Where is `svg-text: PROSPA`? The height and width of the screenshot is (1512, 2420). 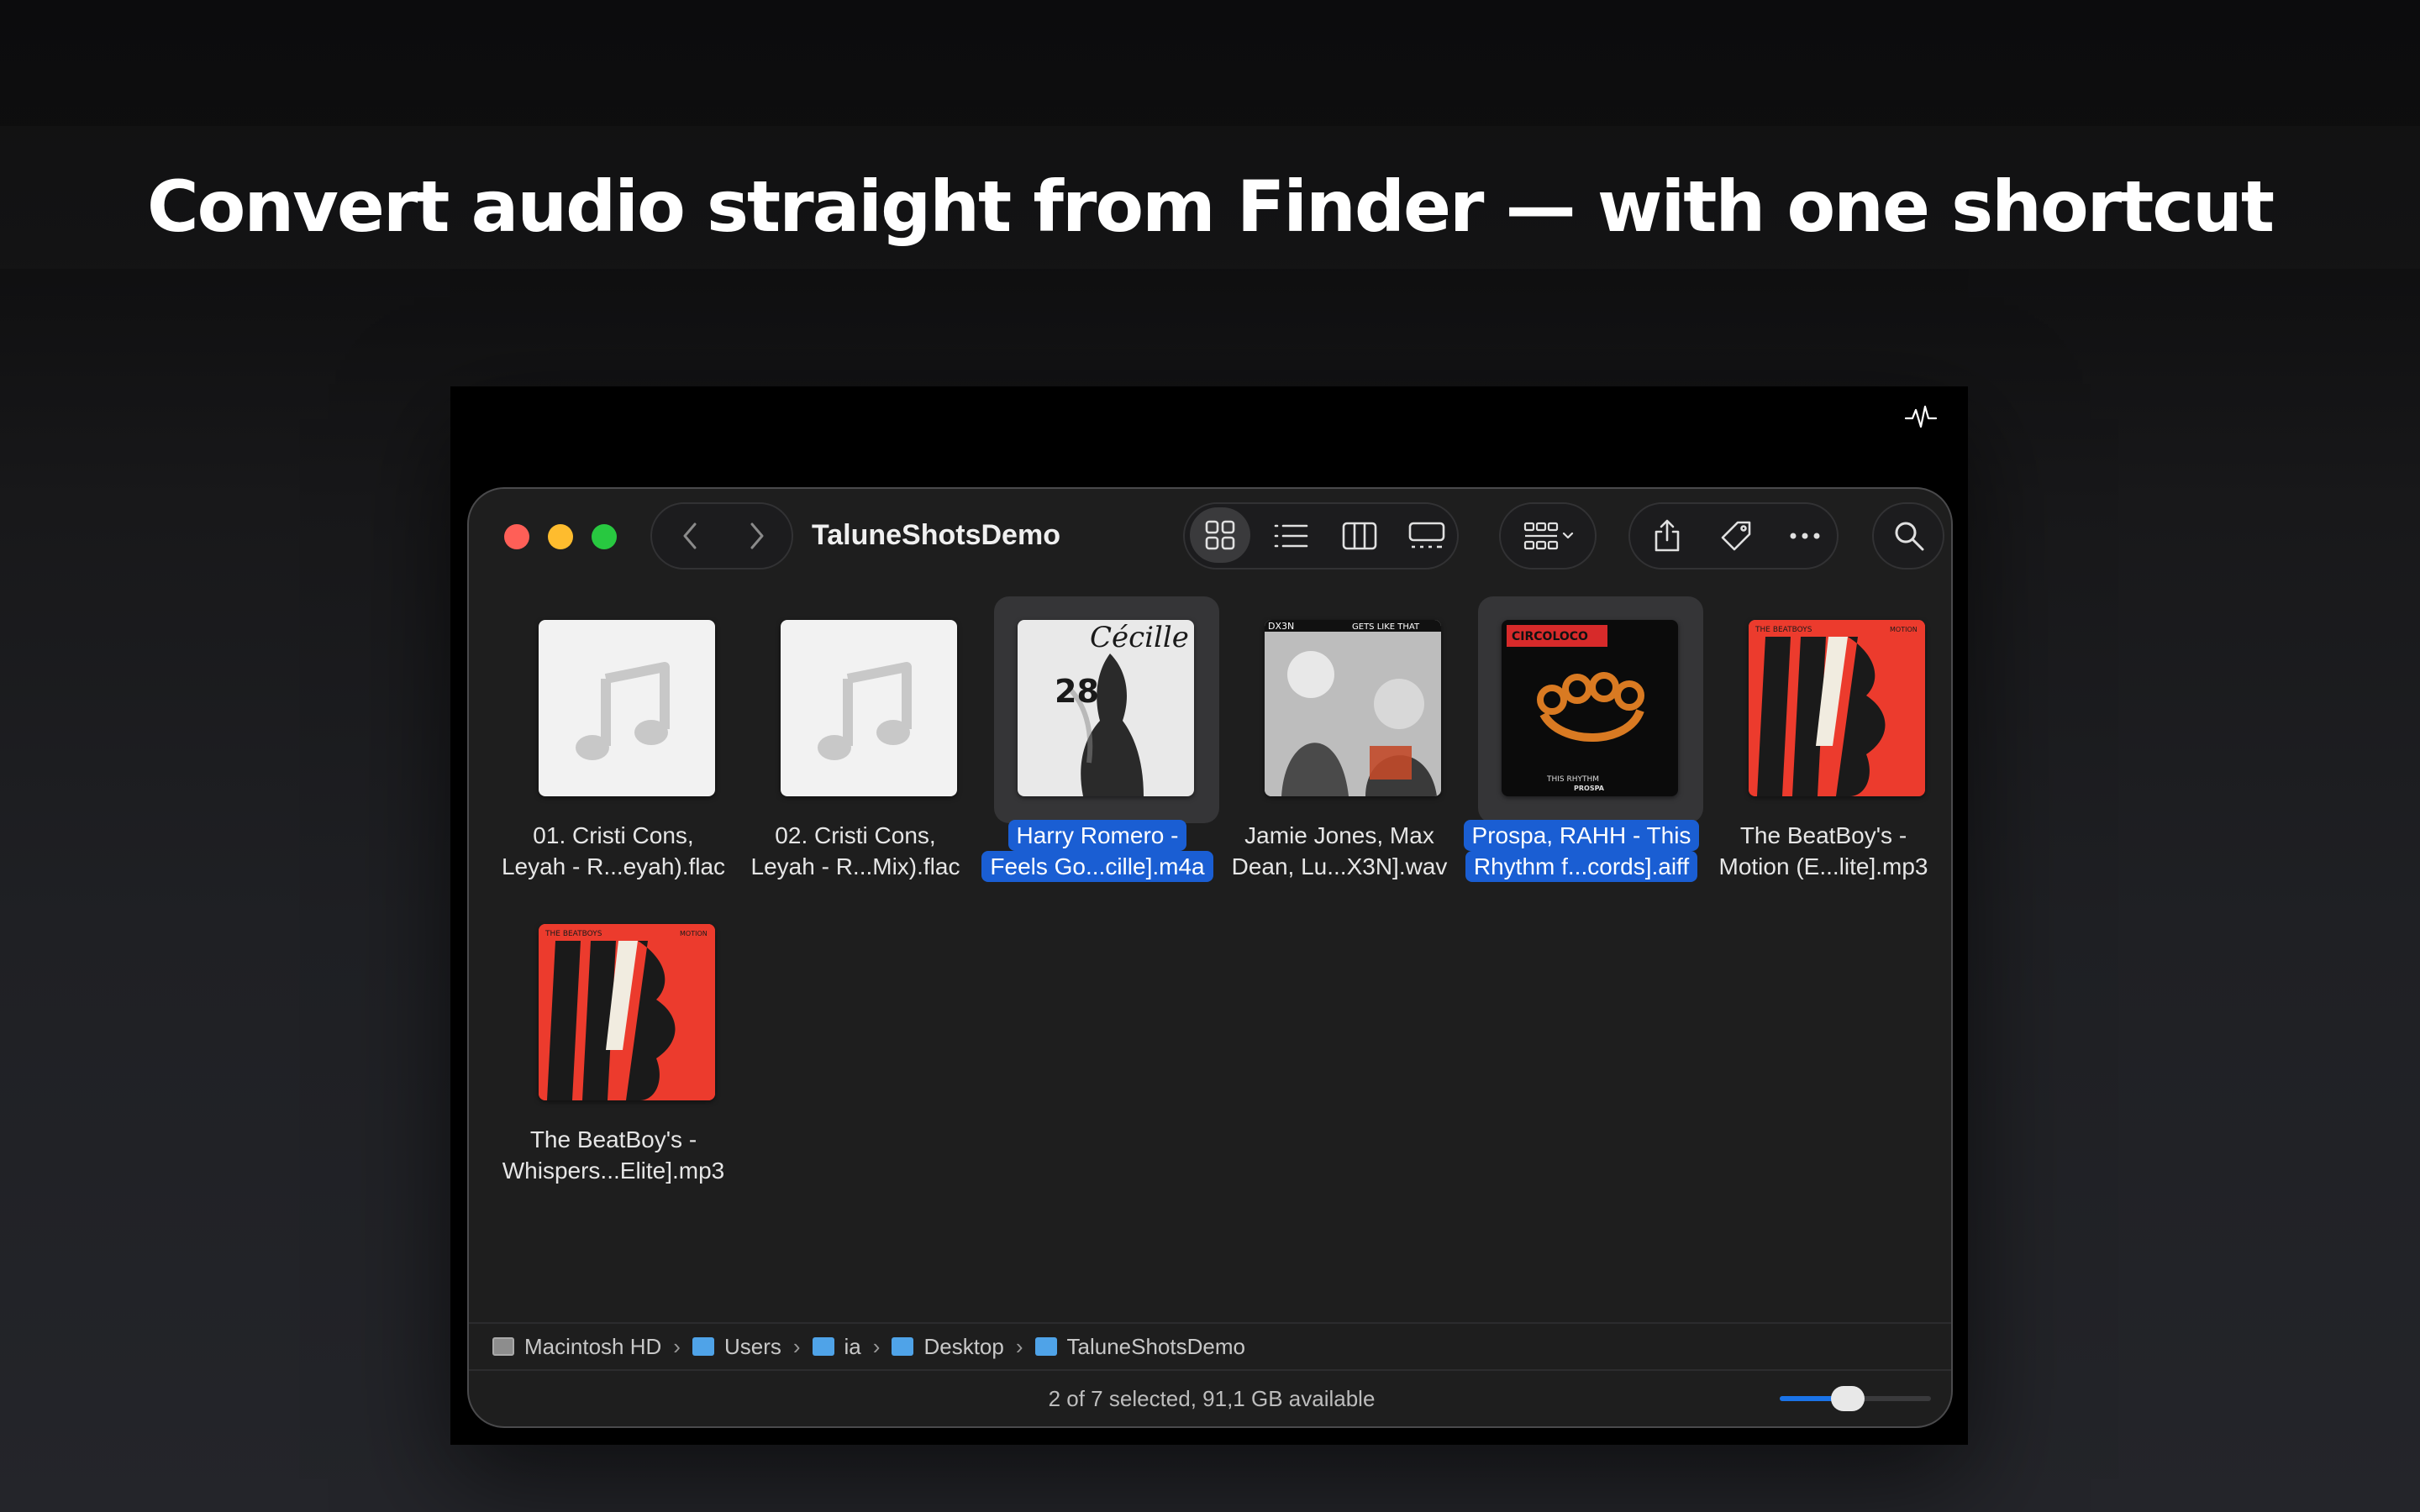 svg-text: PROSPA is located at coordinates (1589, 788).